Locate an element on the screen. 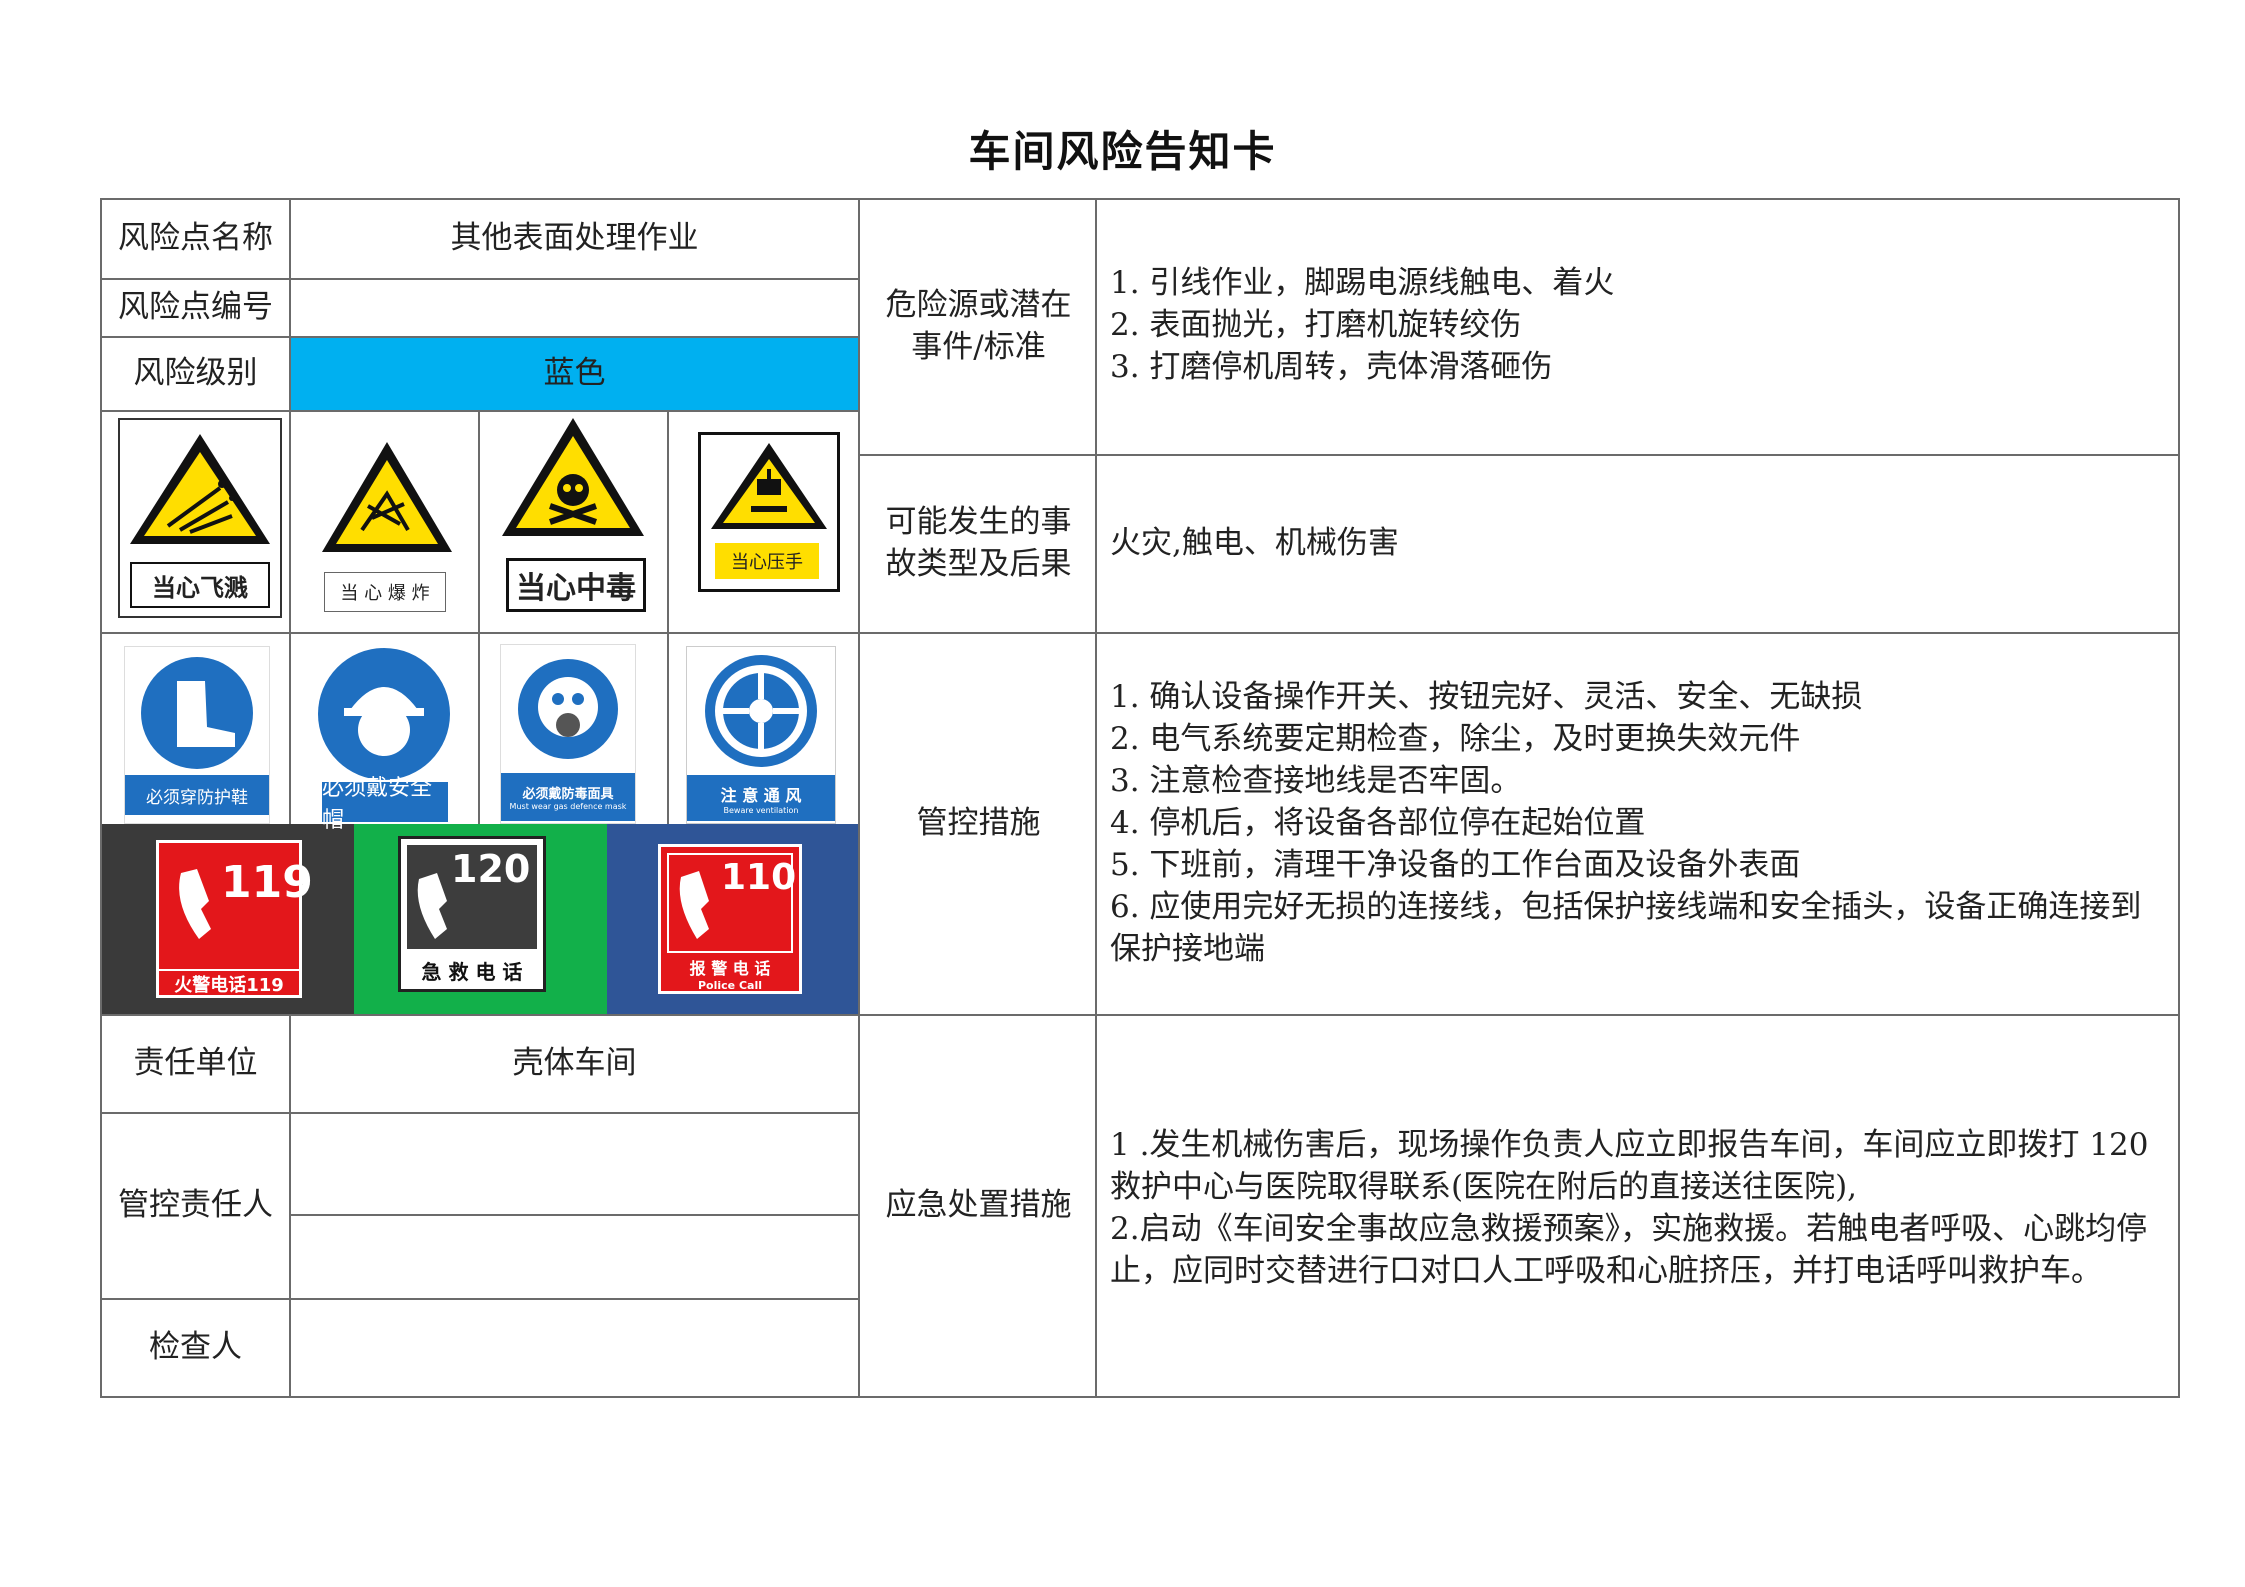  phone-number: 110 is located at coordinates (759, 877).